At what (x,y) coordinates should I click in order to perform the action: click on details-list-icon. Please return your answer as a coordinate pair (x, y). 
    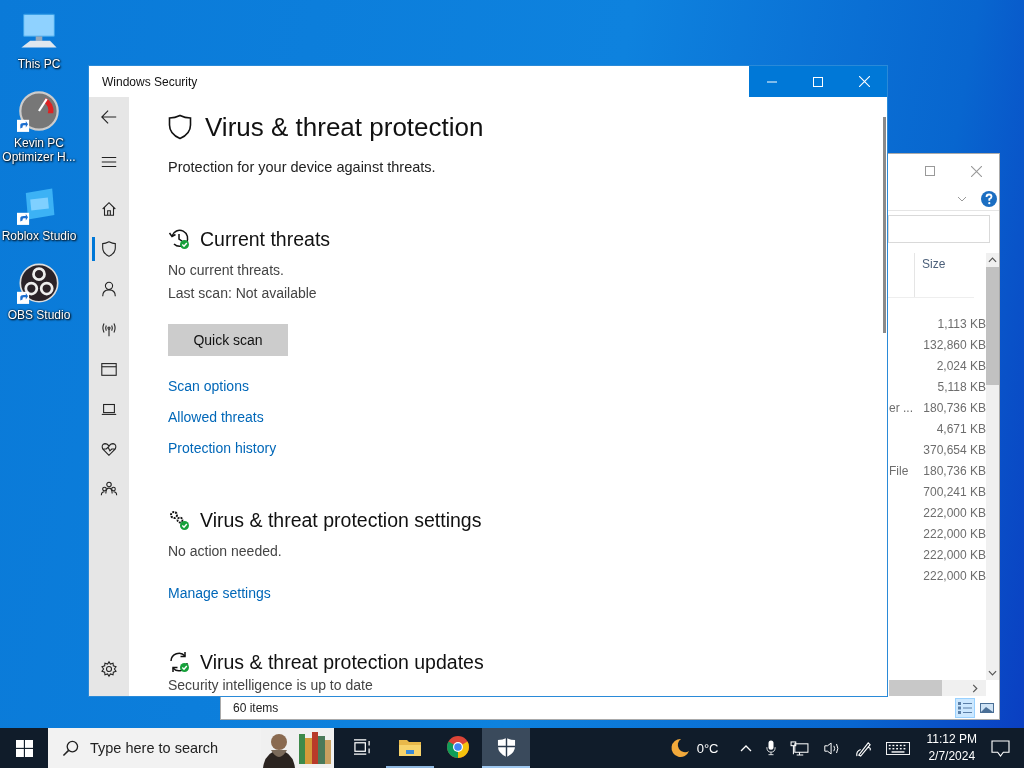
    Looking at the image, I should click on (965, 707).